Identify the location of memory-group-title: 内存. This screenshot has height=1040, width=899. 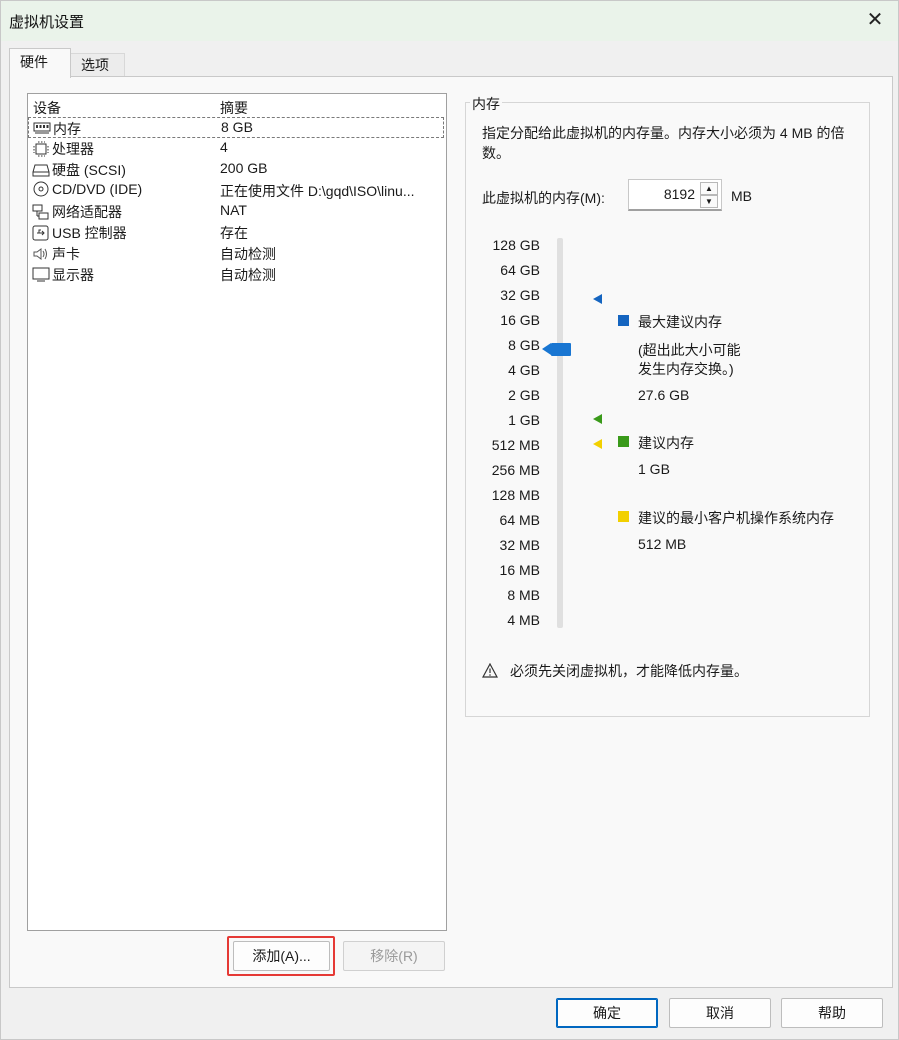
(486, 104).